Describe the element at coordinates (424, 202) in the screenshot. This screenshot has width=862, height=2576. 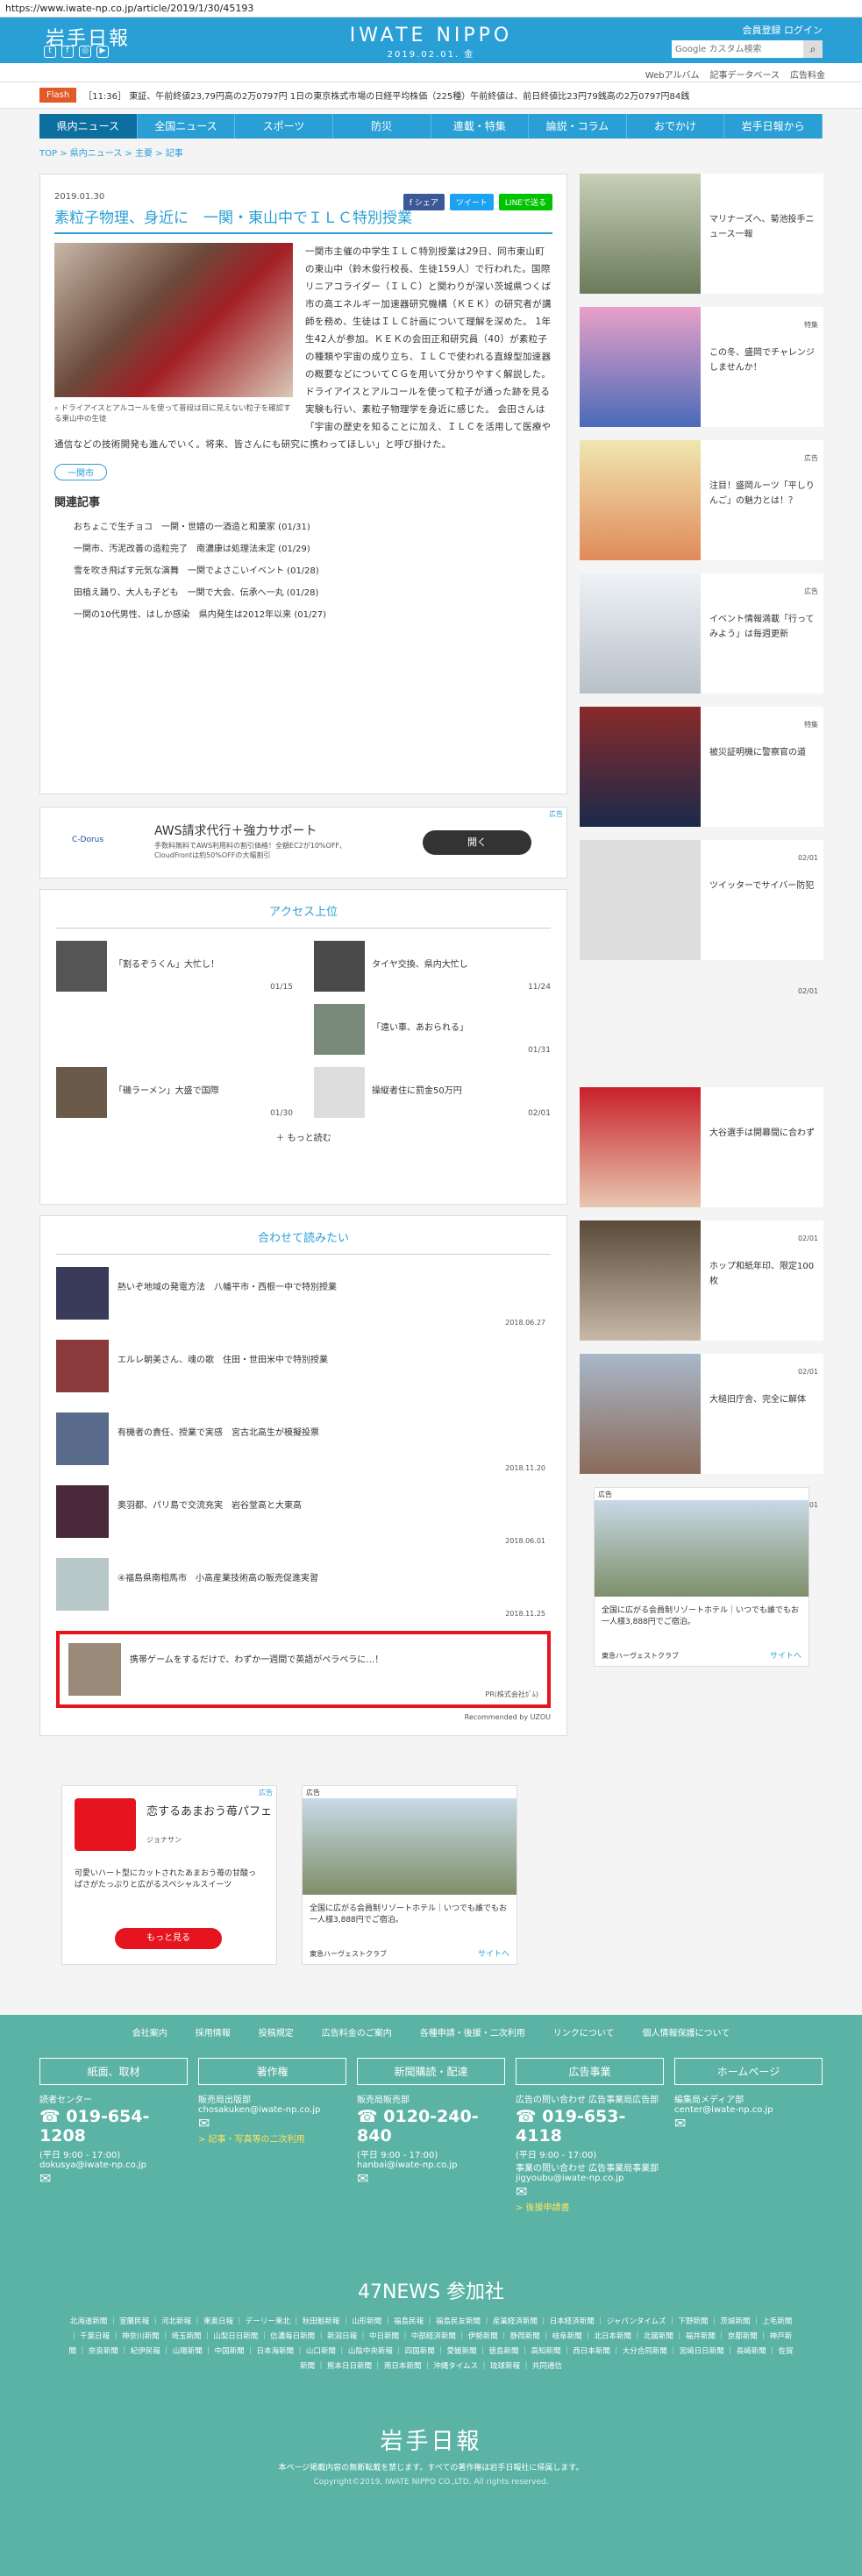
I see `facebook-share-button: f シェア` at that location.